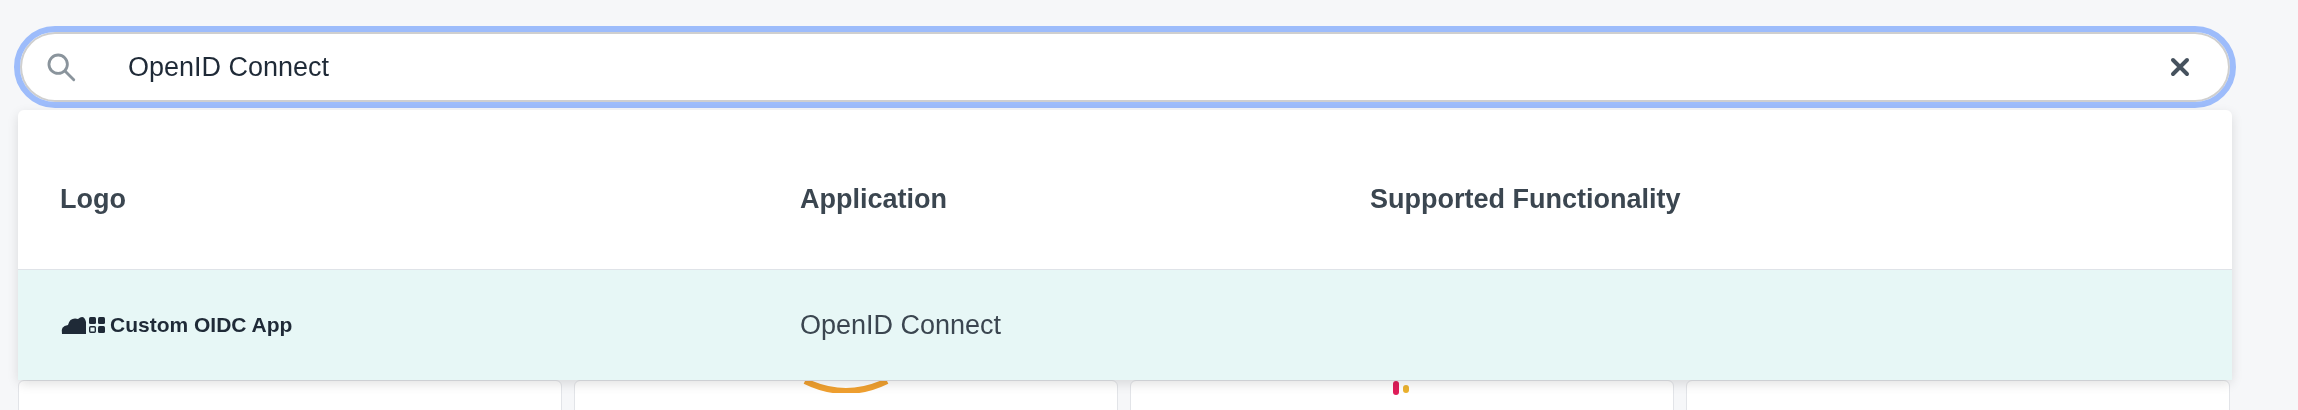  What do you see at coordinates (874, 200) in the screenshot?
I see `column-header: Application` at bounding box center [874, 200].